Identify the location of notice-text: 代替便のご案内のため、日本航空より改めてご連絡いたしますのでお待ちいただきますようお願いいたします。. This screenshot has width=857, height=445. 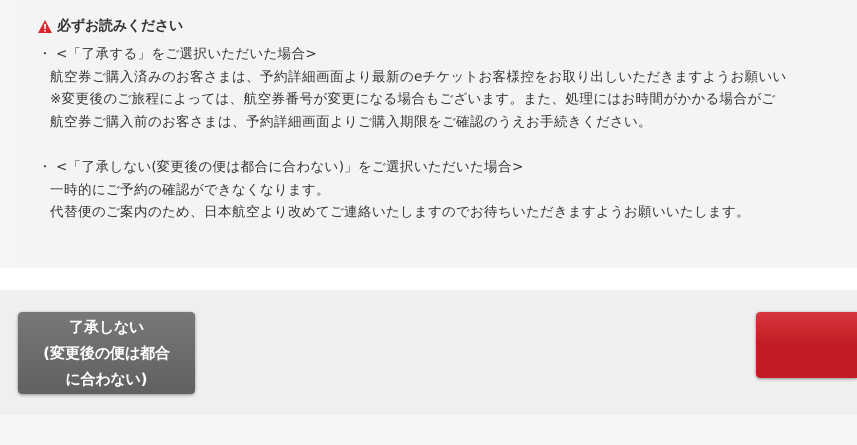
(400, 212).